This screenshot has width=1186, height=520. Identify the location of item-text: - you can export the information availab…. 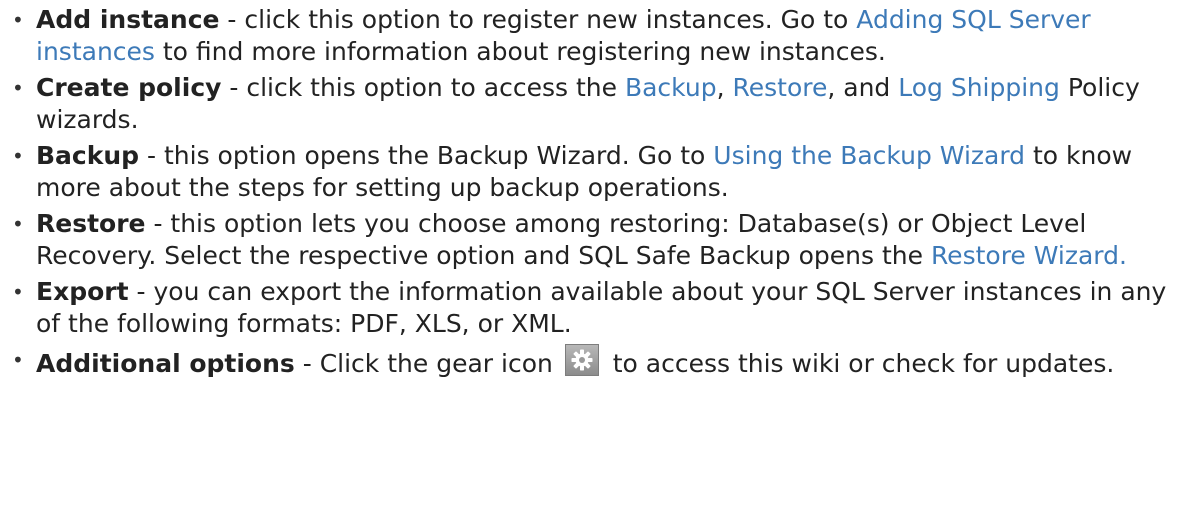
(601, 307).